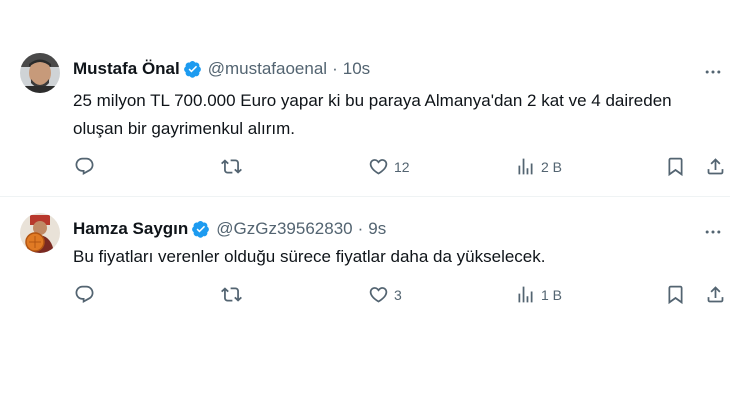 The height and width of the screenshot is (420, 730). Describe the element at coordinates (130, 229) in the screenshot. I see `display-name: Hamza Saygın` at that location.